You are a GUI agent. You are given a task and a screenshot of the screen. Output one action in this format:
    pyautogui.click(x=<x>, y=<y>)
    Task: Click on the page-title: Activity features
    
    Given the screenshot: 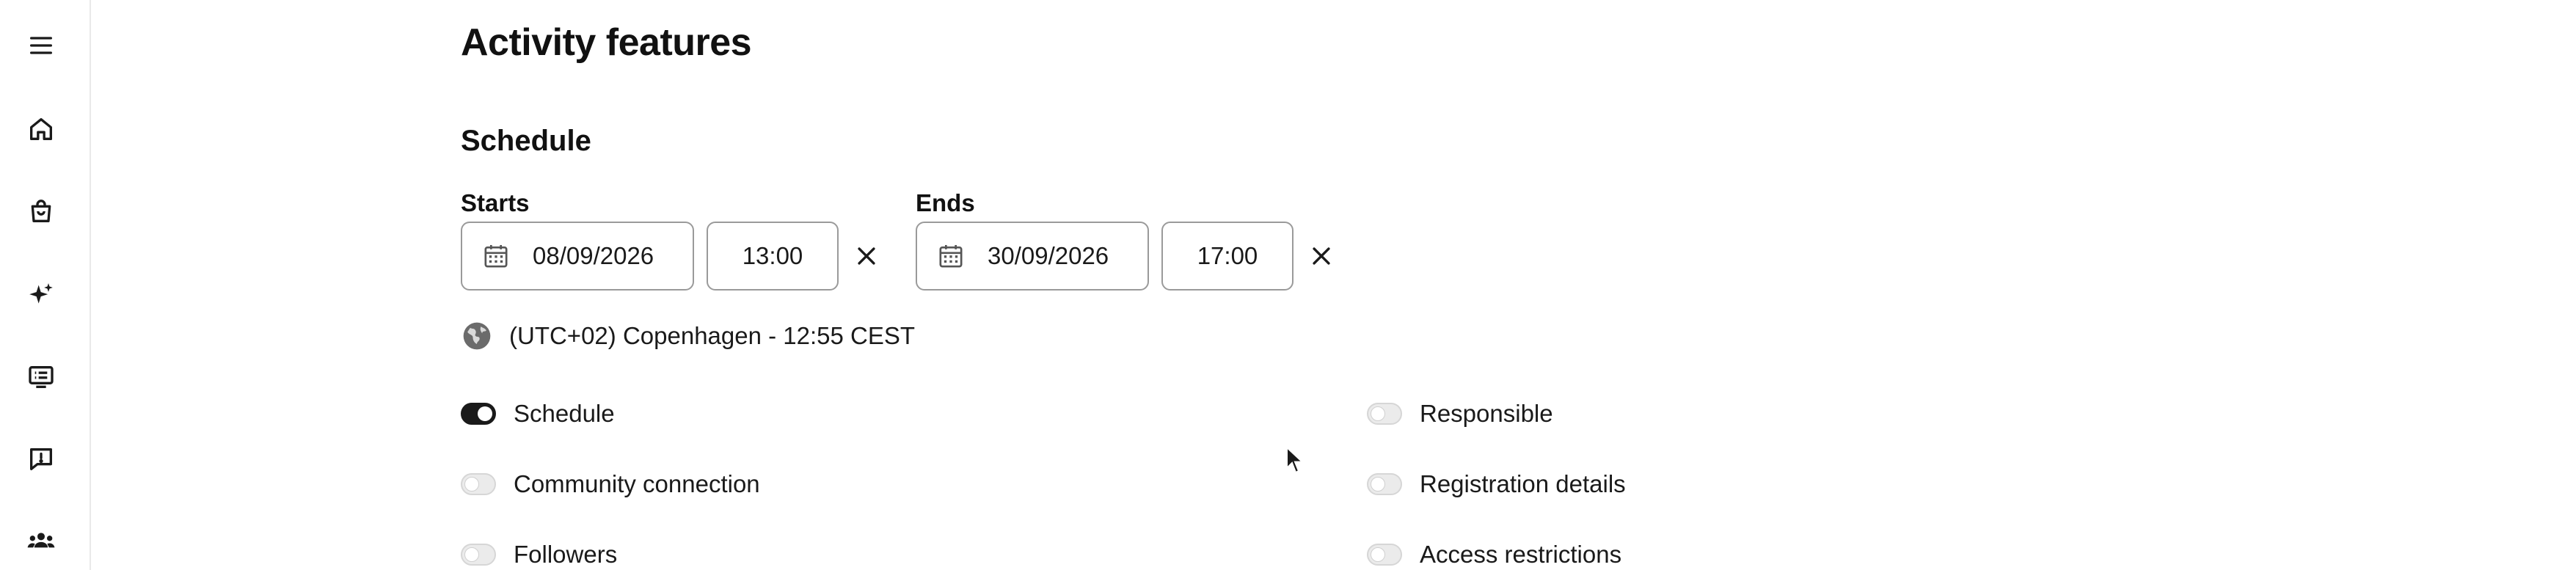 What is the action you would take?
    pyautogui.click(x=607, y=42)
    